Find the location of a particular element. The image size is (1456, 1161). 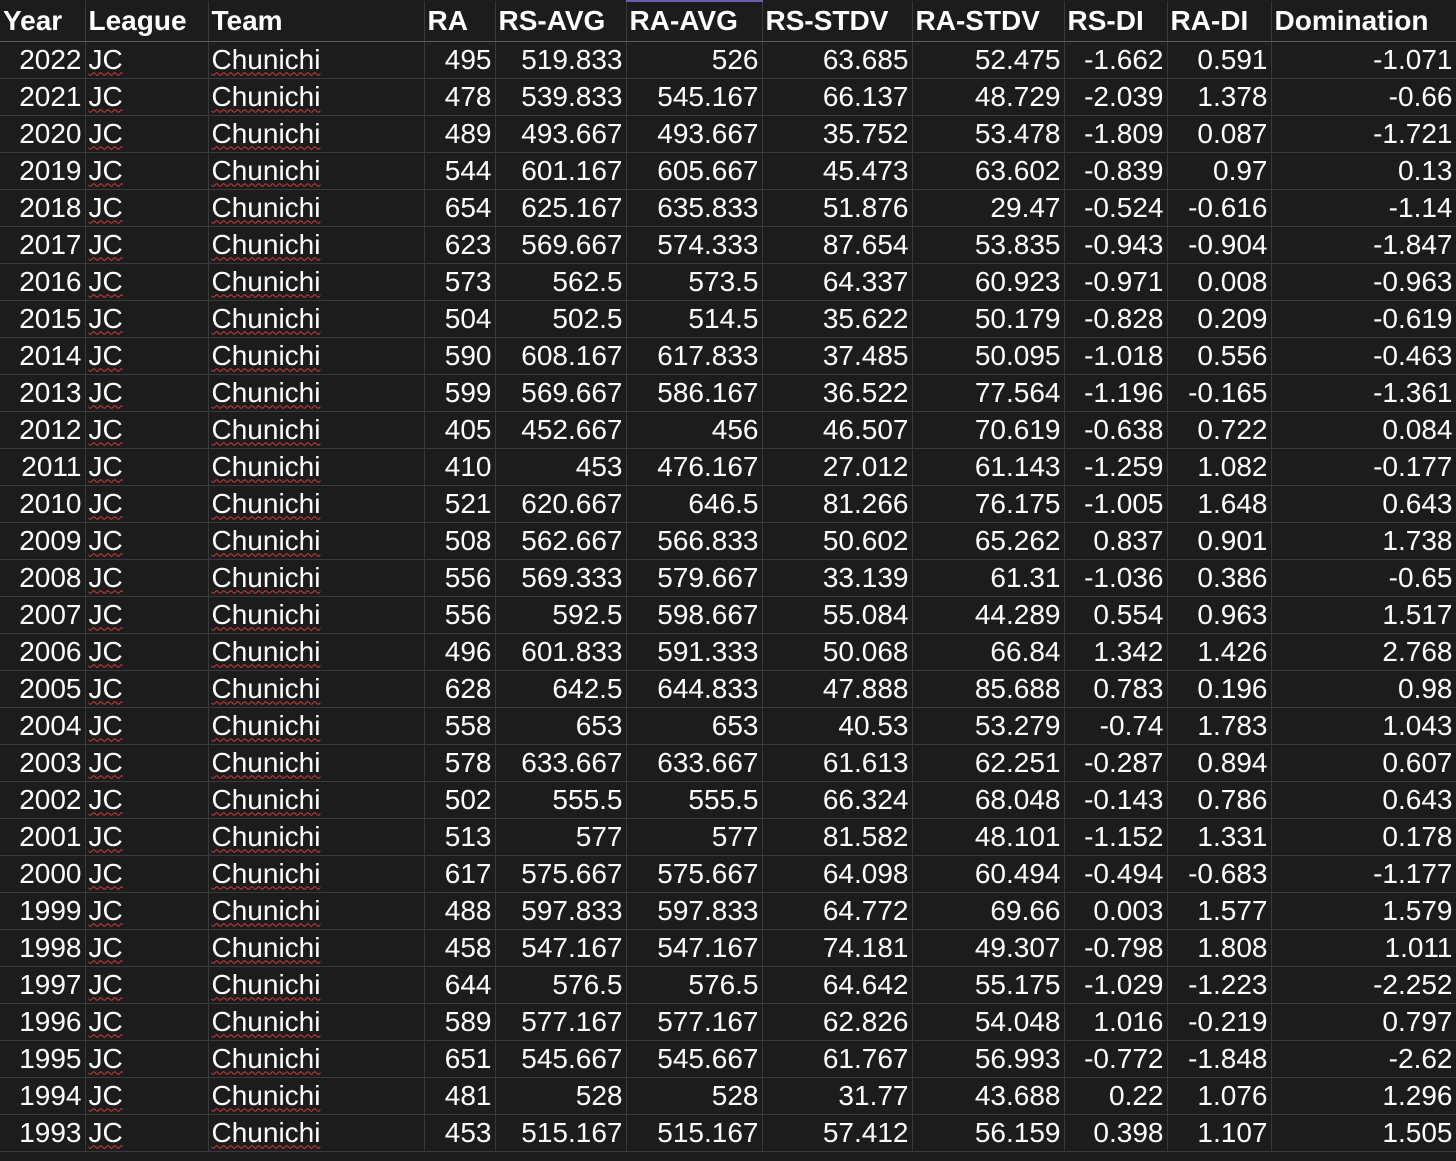

cell-domination: -1.071 is located at coordinates (1363, 60).